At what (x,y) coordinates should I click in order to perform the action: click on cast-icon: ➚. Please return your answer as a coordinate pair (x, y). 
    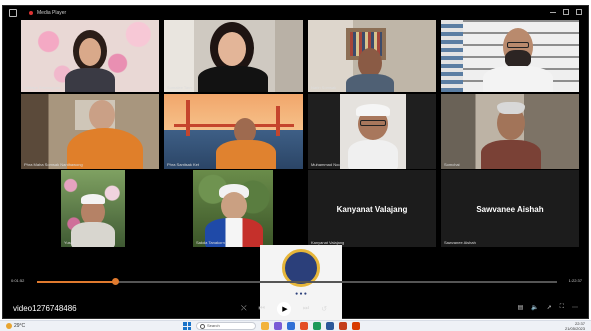
    Looking at the image, I should click on (549, 307).